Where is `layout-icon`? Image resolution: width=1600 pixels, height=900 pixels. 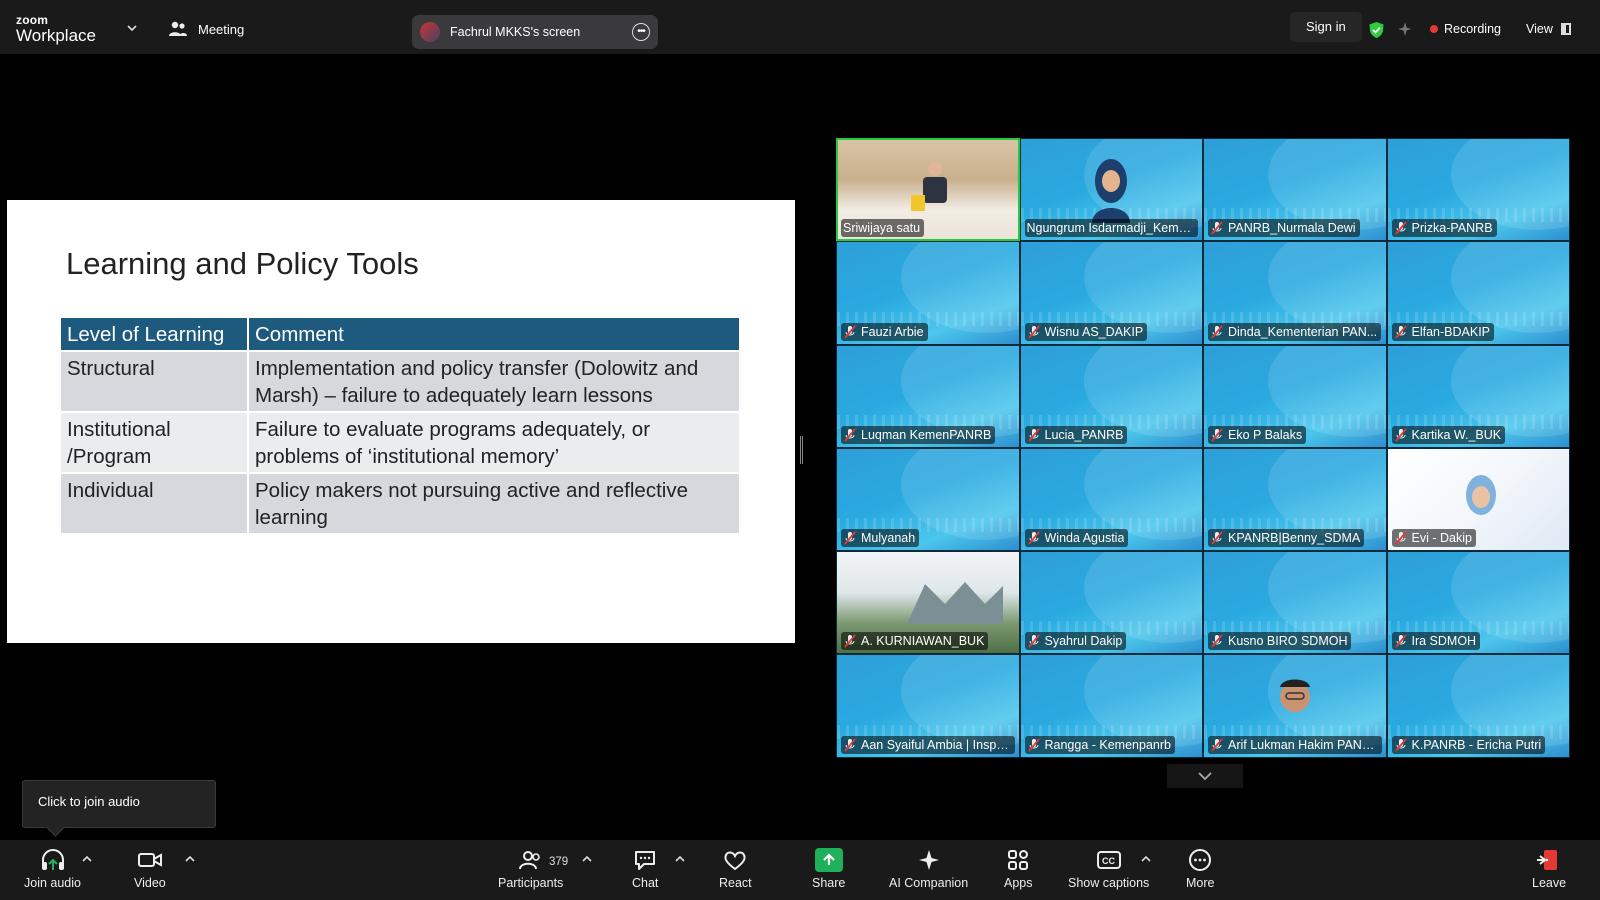
layout-icon is located at coordinates (1565, 29).